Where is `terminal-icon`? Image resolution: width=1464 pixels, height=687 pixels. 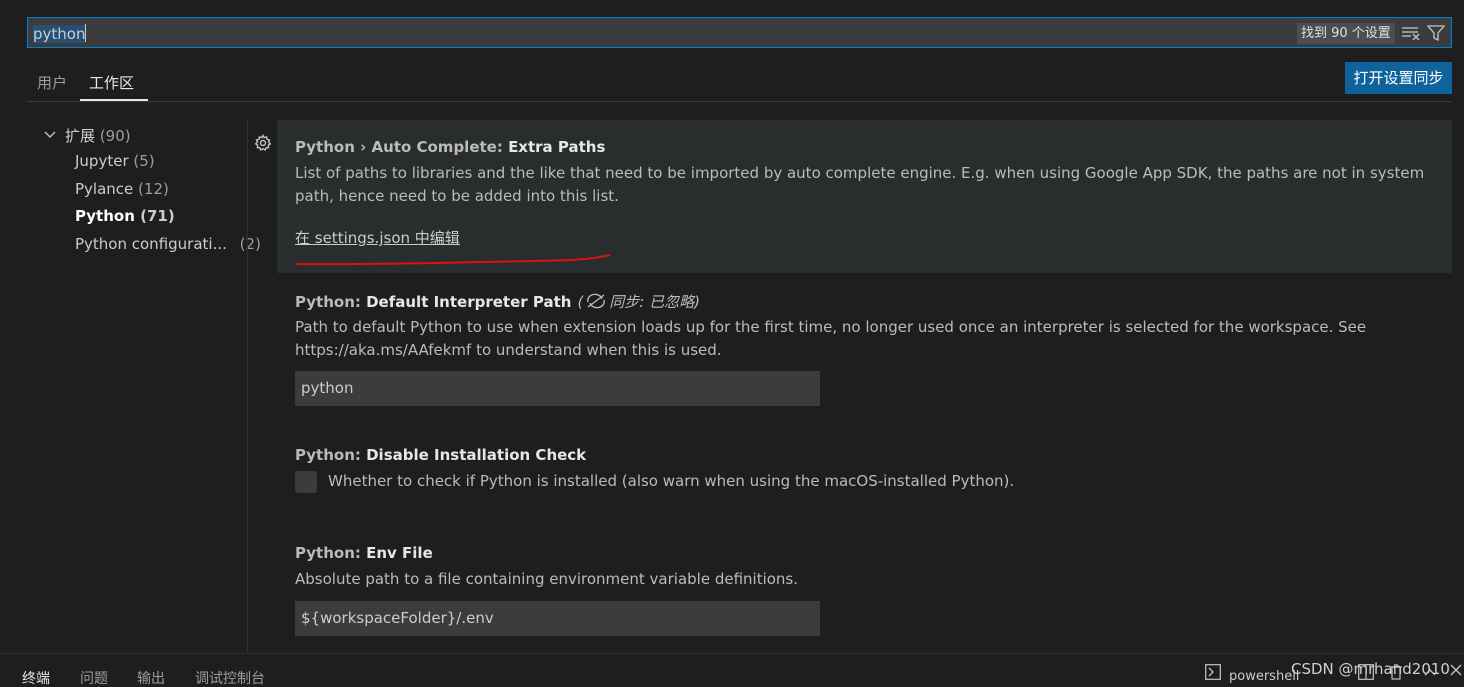
terminal-icon is located at coordinates (1213, 675).